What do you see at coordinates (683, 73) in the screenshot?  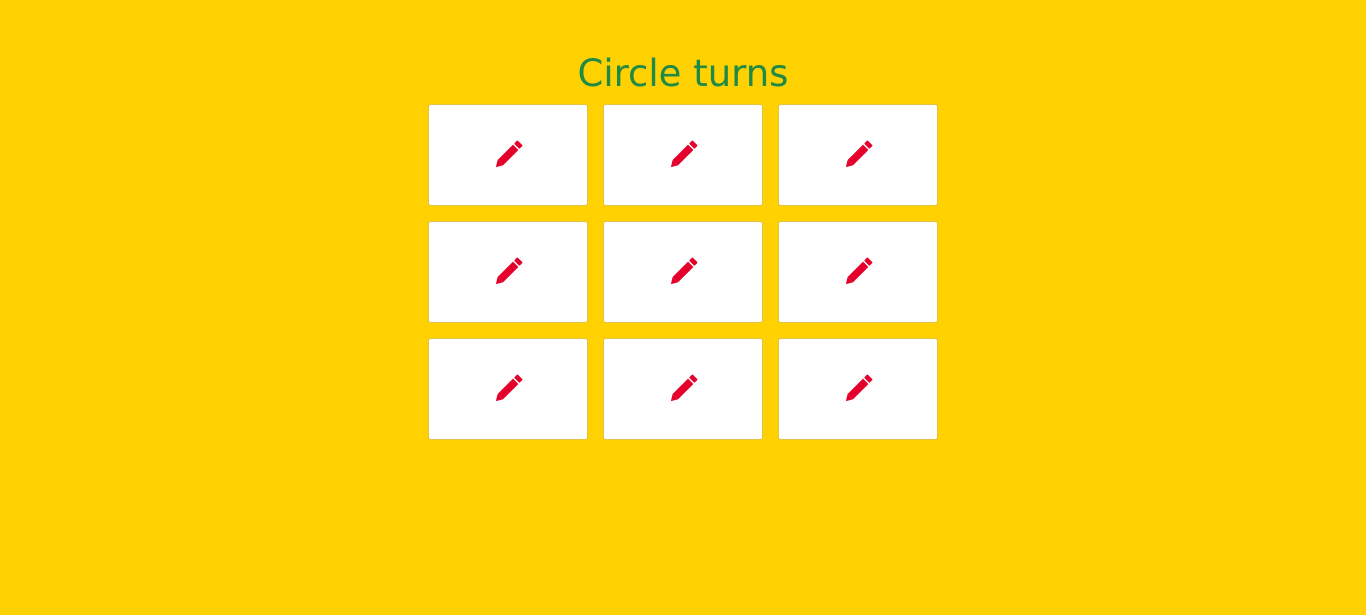 I see `turn-indicator: Circle turns` at bounding box center [683, 73].